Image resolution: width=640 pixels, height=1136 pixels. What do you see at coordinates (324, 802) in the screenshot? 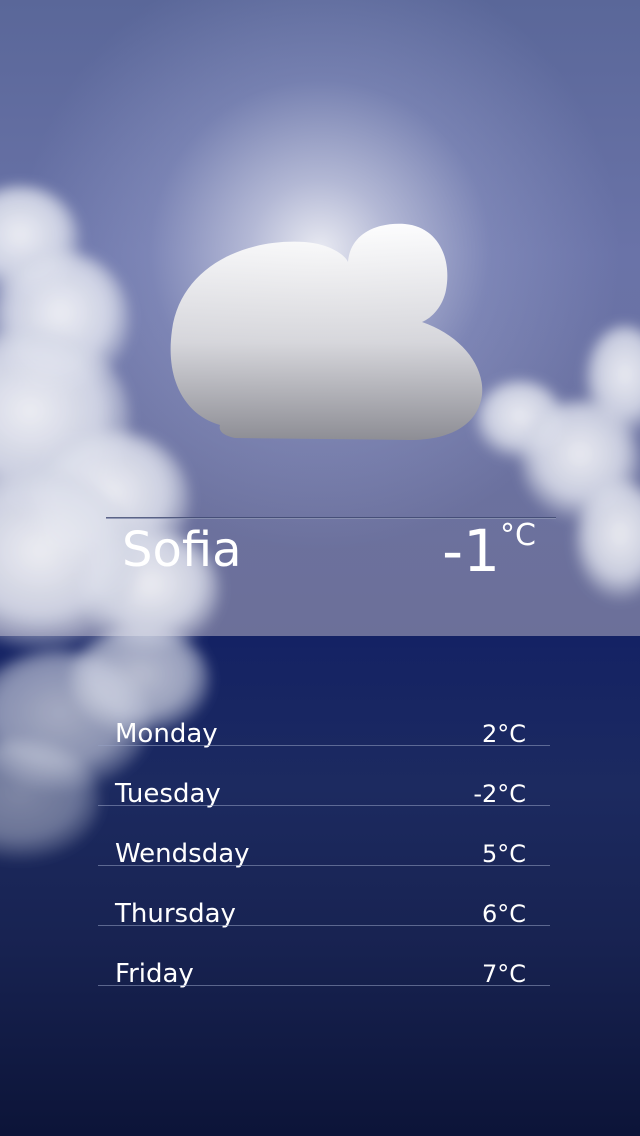
I see `forecast-row: Tuesday -2°C` at bounding box center [324, 802].